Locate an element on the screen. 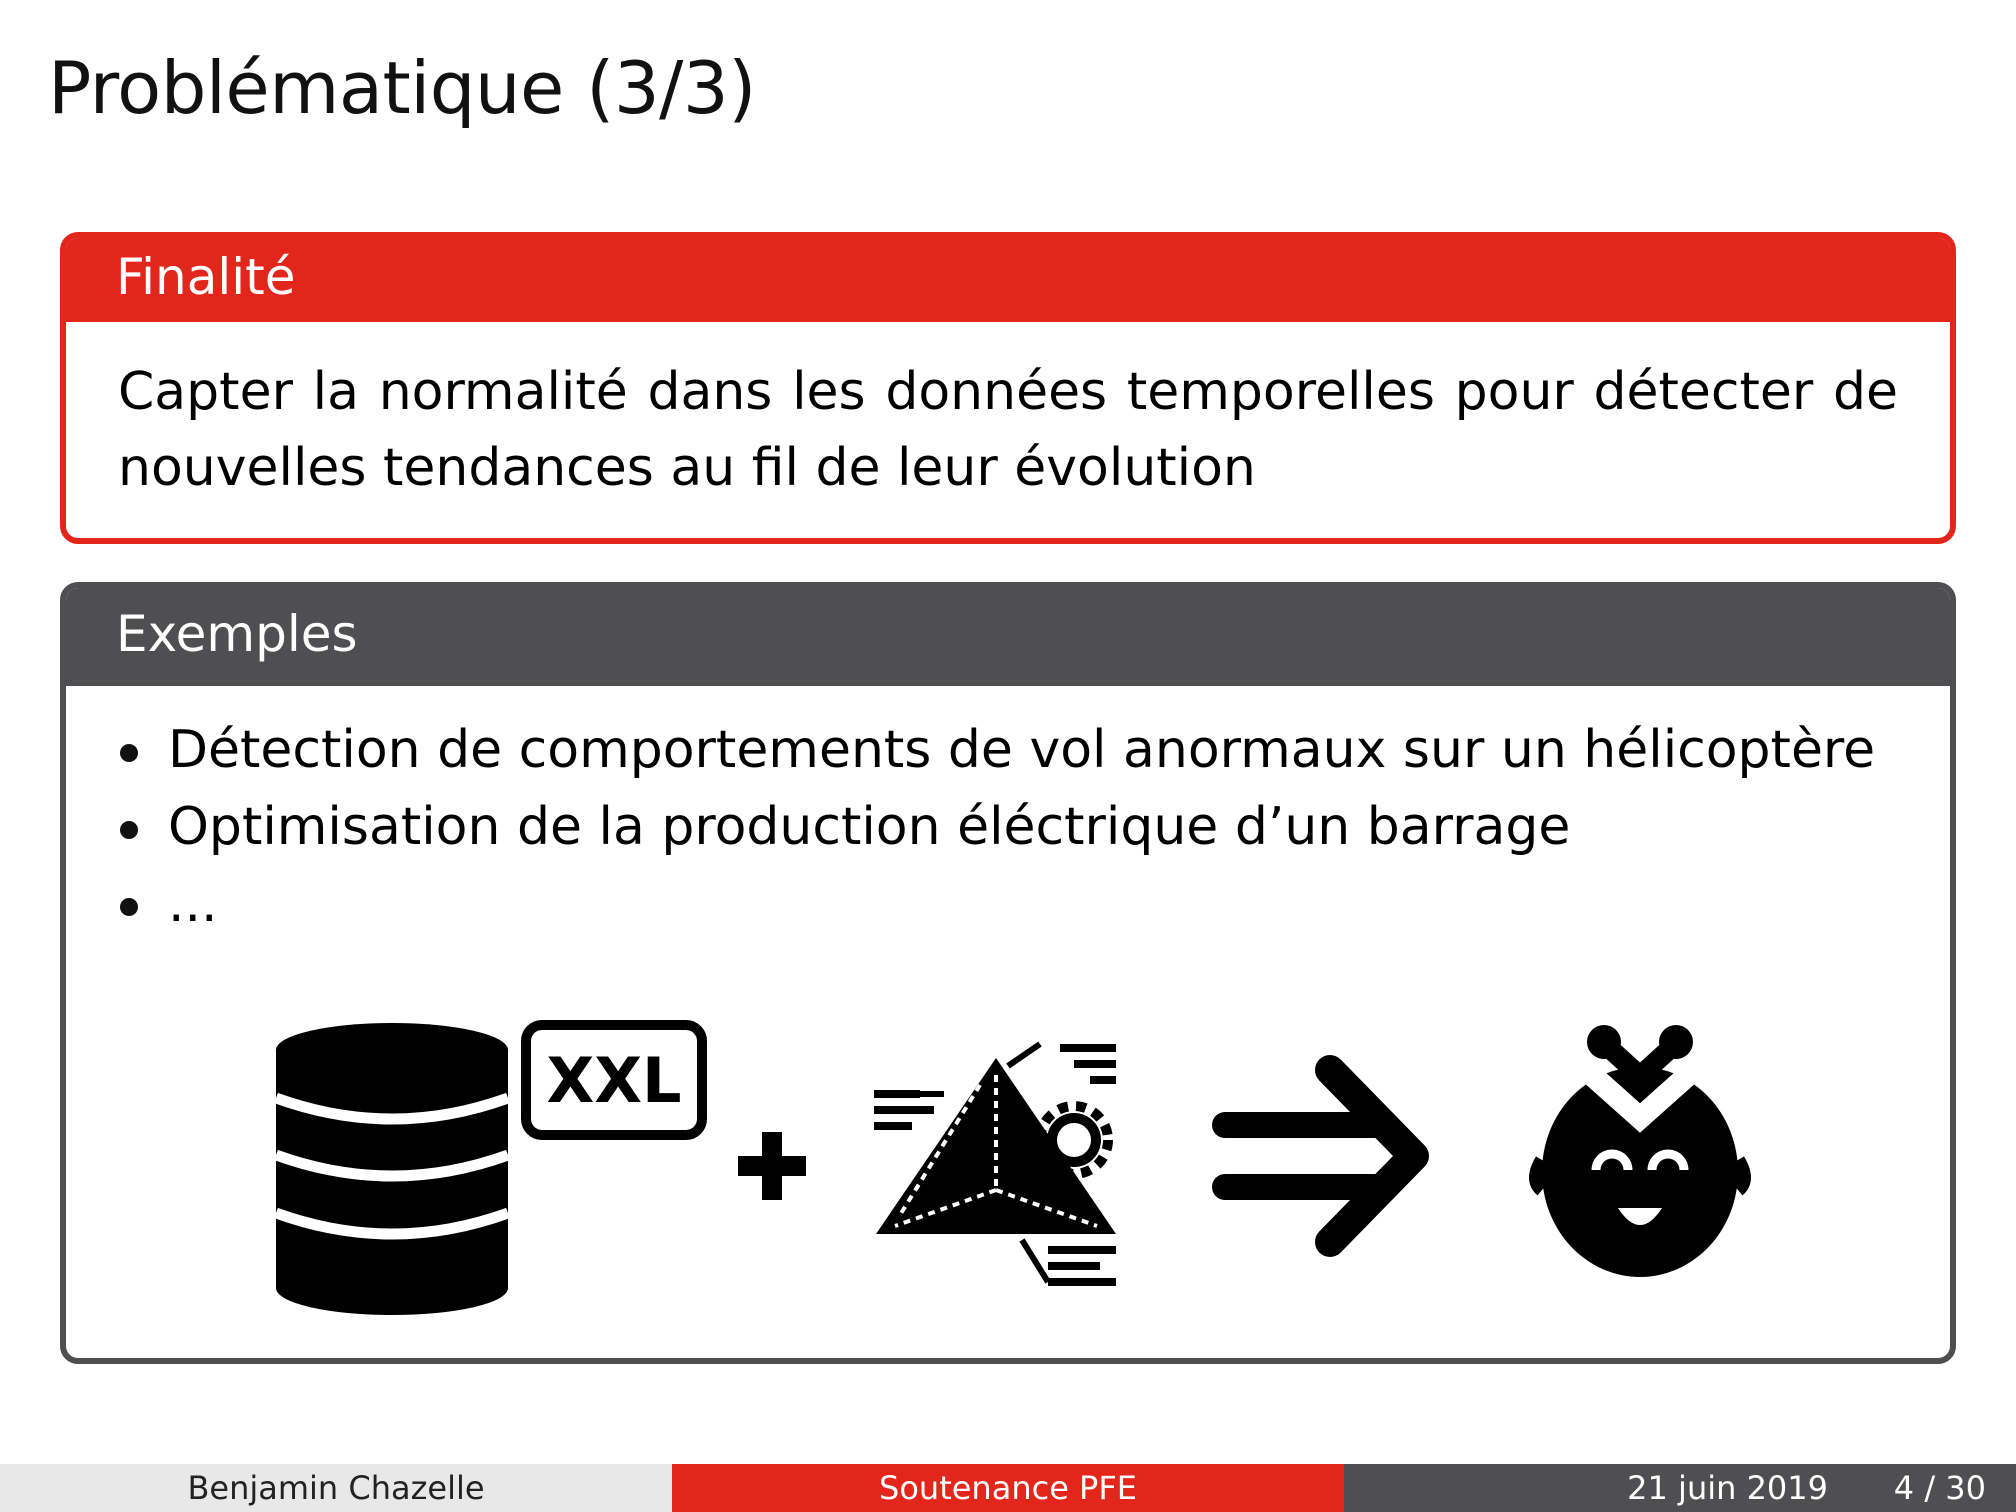  footer-event: Soutenance PFE is located at coordinates (1008, 1488).